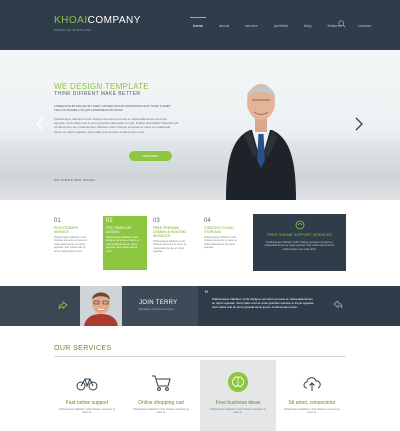  Describe the element at coordinates (87, 384) in the screenshot. I see `bicycle-icon` at that location.